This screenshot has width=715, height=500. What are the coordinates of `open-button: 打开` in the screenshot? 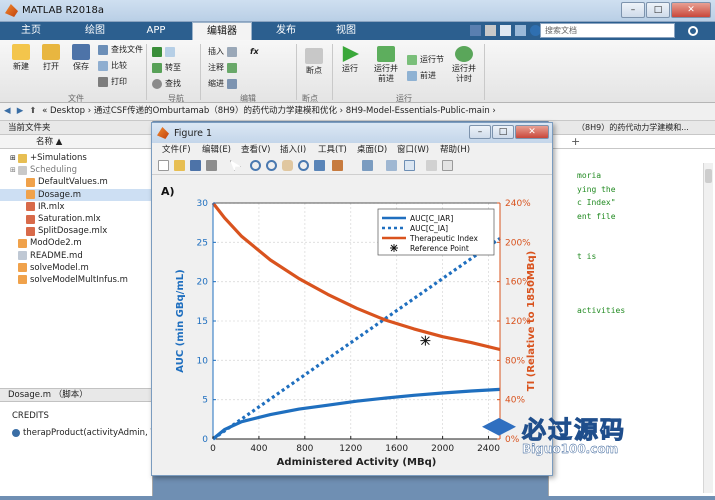 It's located at (51, 58).